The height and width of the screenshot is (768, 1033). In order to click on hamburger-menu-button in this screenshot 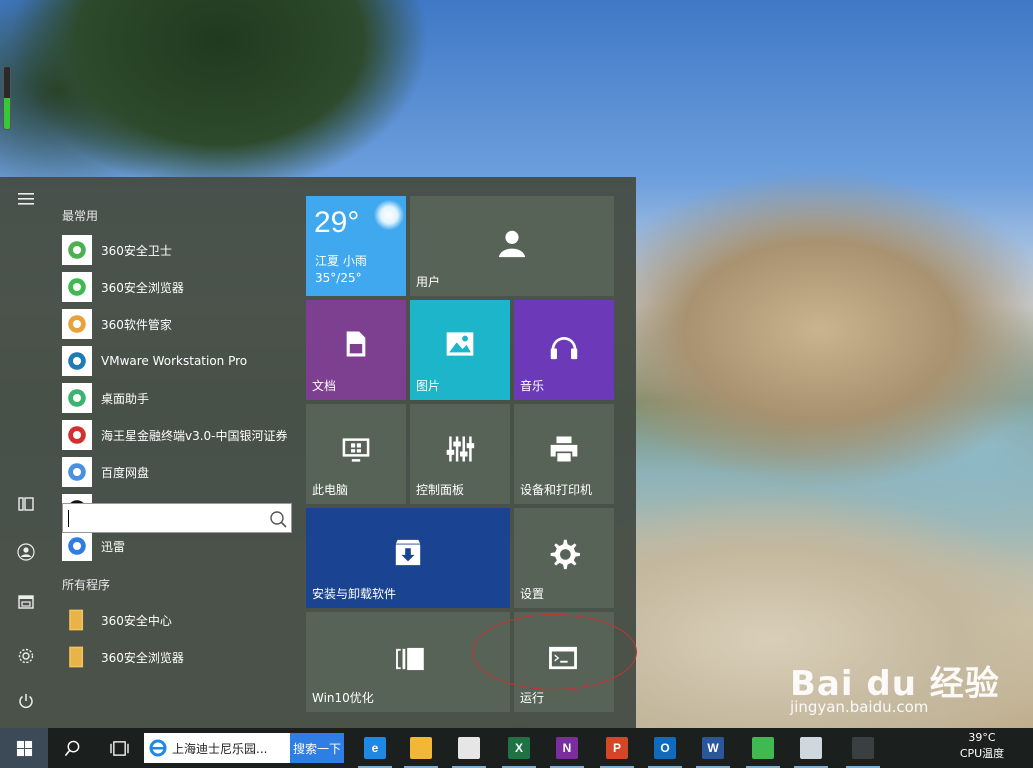, I will do `click(26, 199)`.